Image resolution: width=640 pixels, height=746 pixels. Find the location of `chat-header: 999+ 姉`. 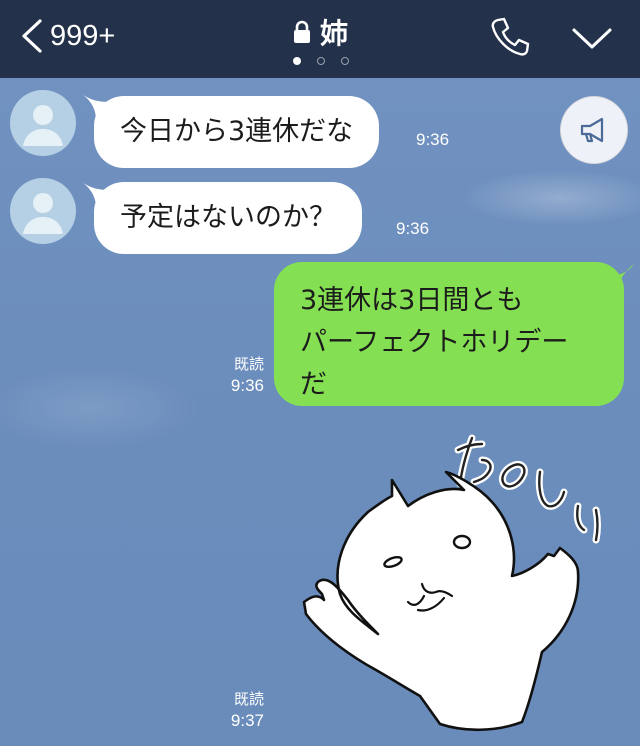

chat-header: 999+ 姉 is located at coordinates (320, 39).